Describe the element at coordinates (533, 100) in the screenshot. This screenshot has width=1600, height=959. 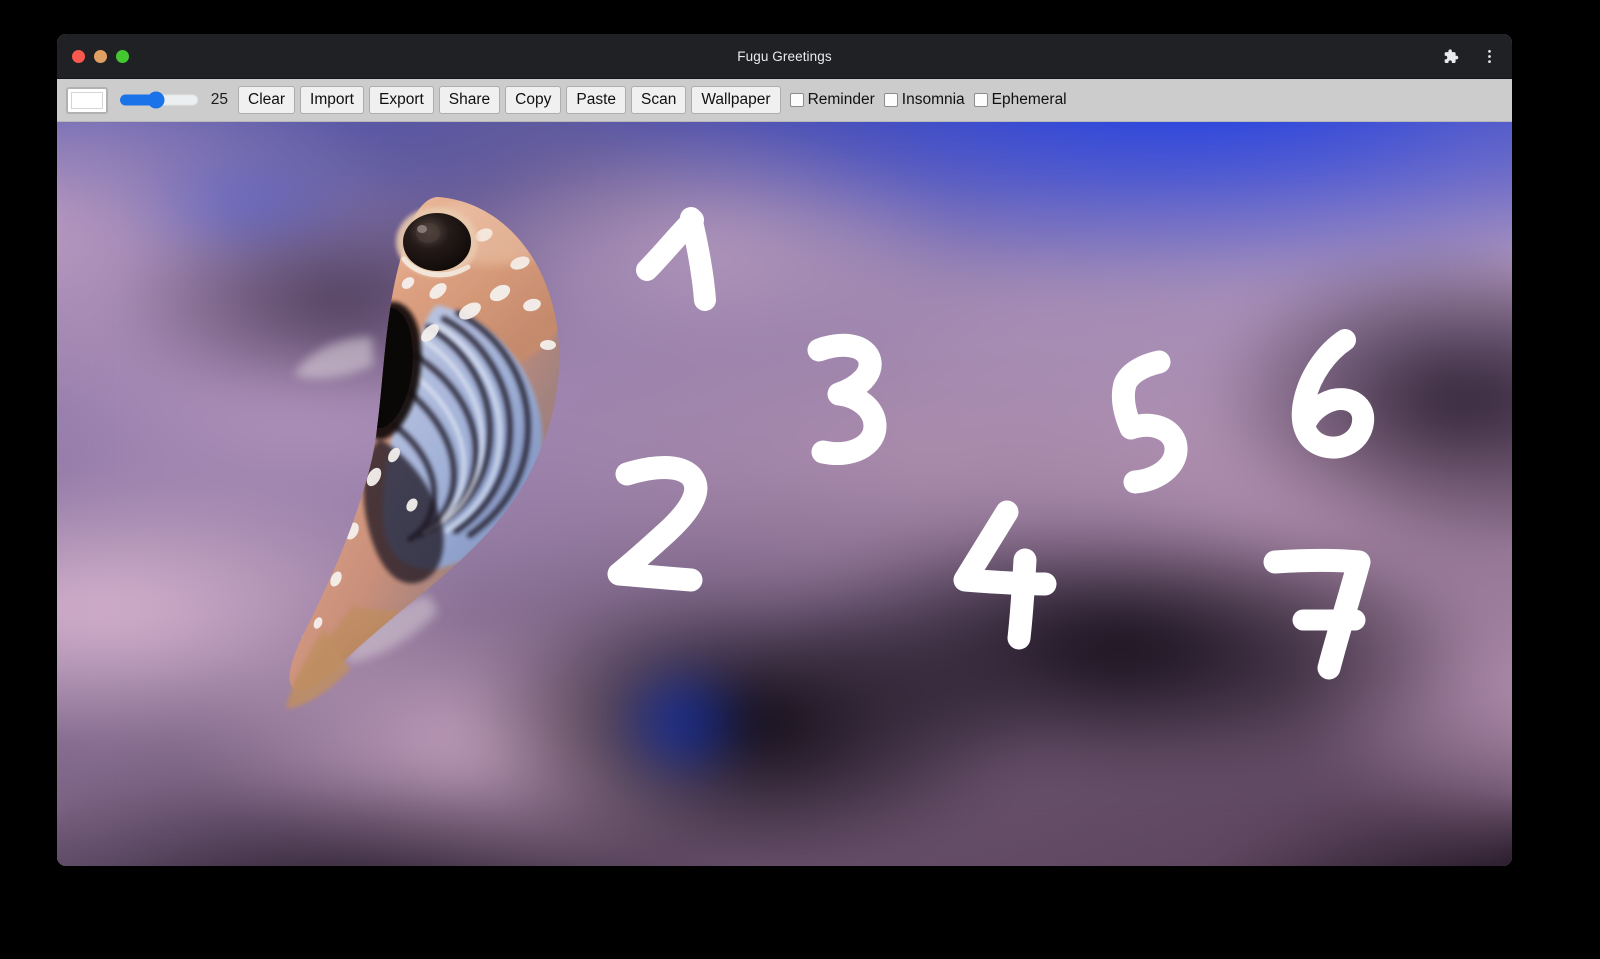
I see `copy-button: Copy` at that location.